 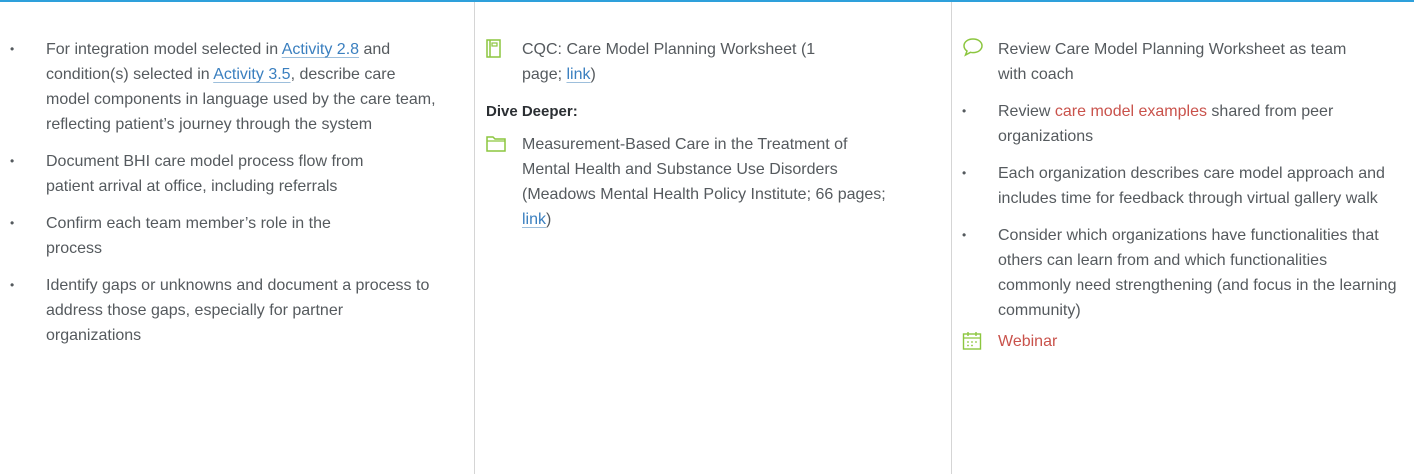 I want to click on worksheet-link: link, so click(x=578, y=74).